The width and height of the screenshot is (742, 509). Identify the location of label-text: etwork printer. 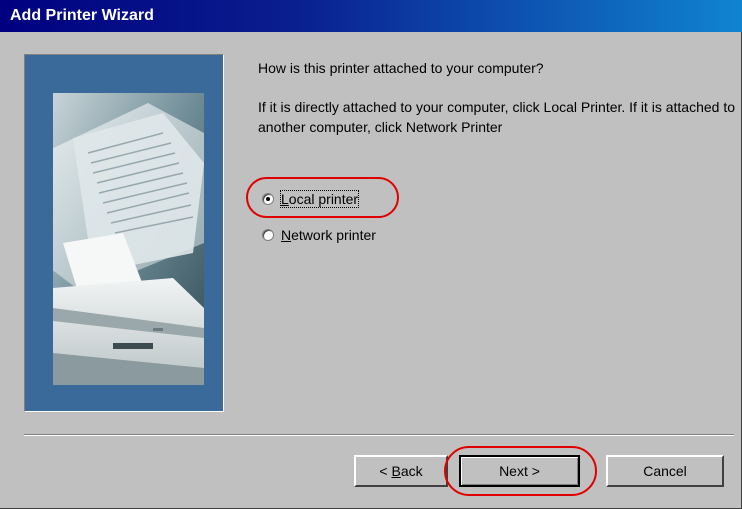
(333, 235).